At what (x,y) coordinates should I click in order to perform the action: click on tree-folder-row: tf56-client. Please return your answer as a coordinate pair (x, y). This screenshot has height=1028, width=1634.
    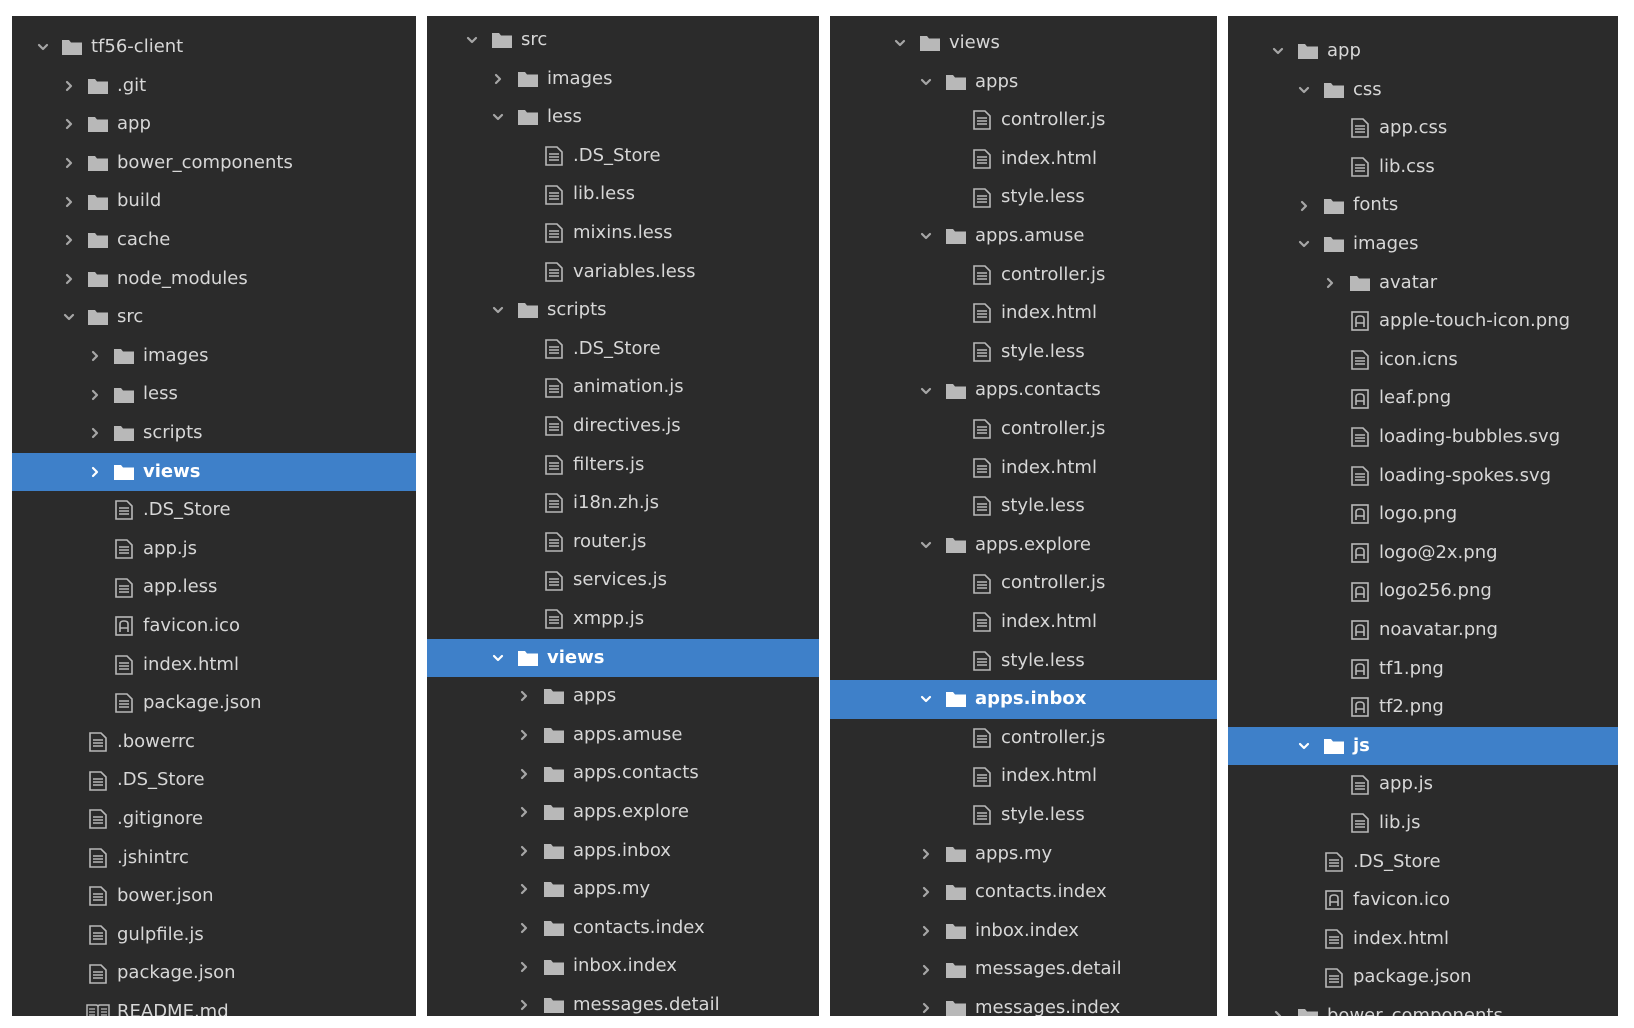
    Looking at the image, I should click on (214, 47).